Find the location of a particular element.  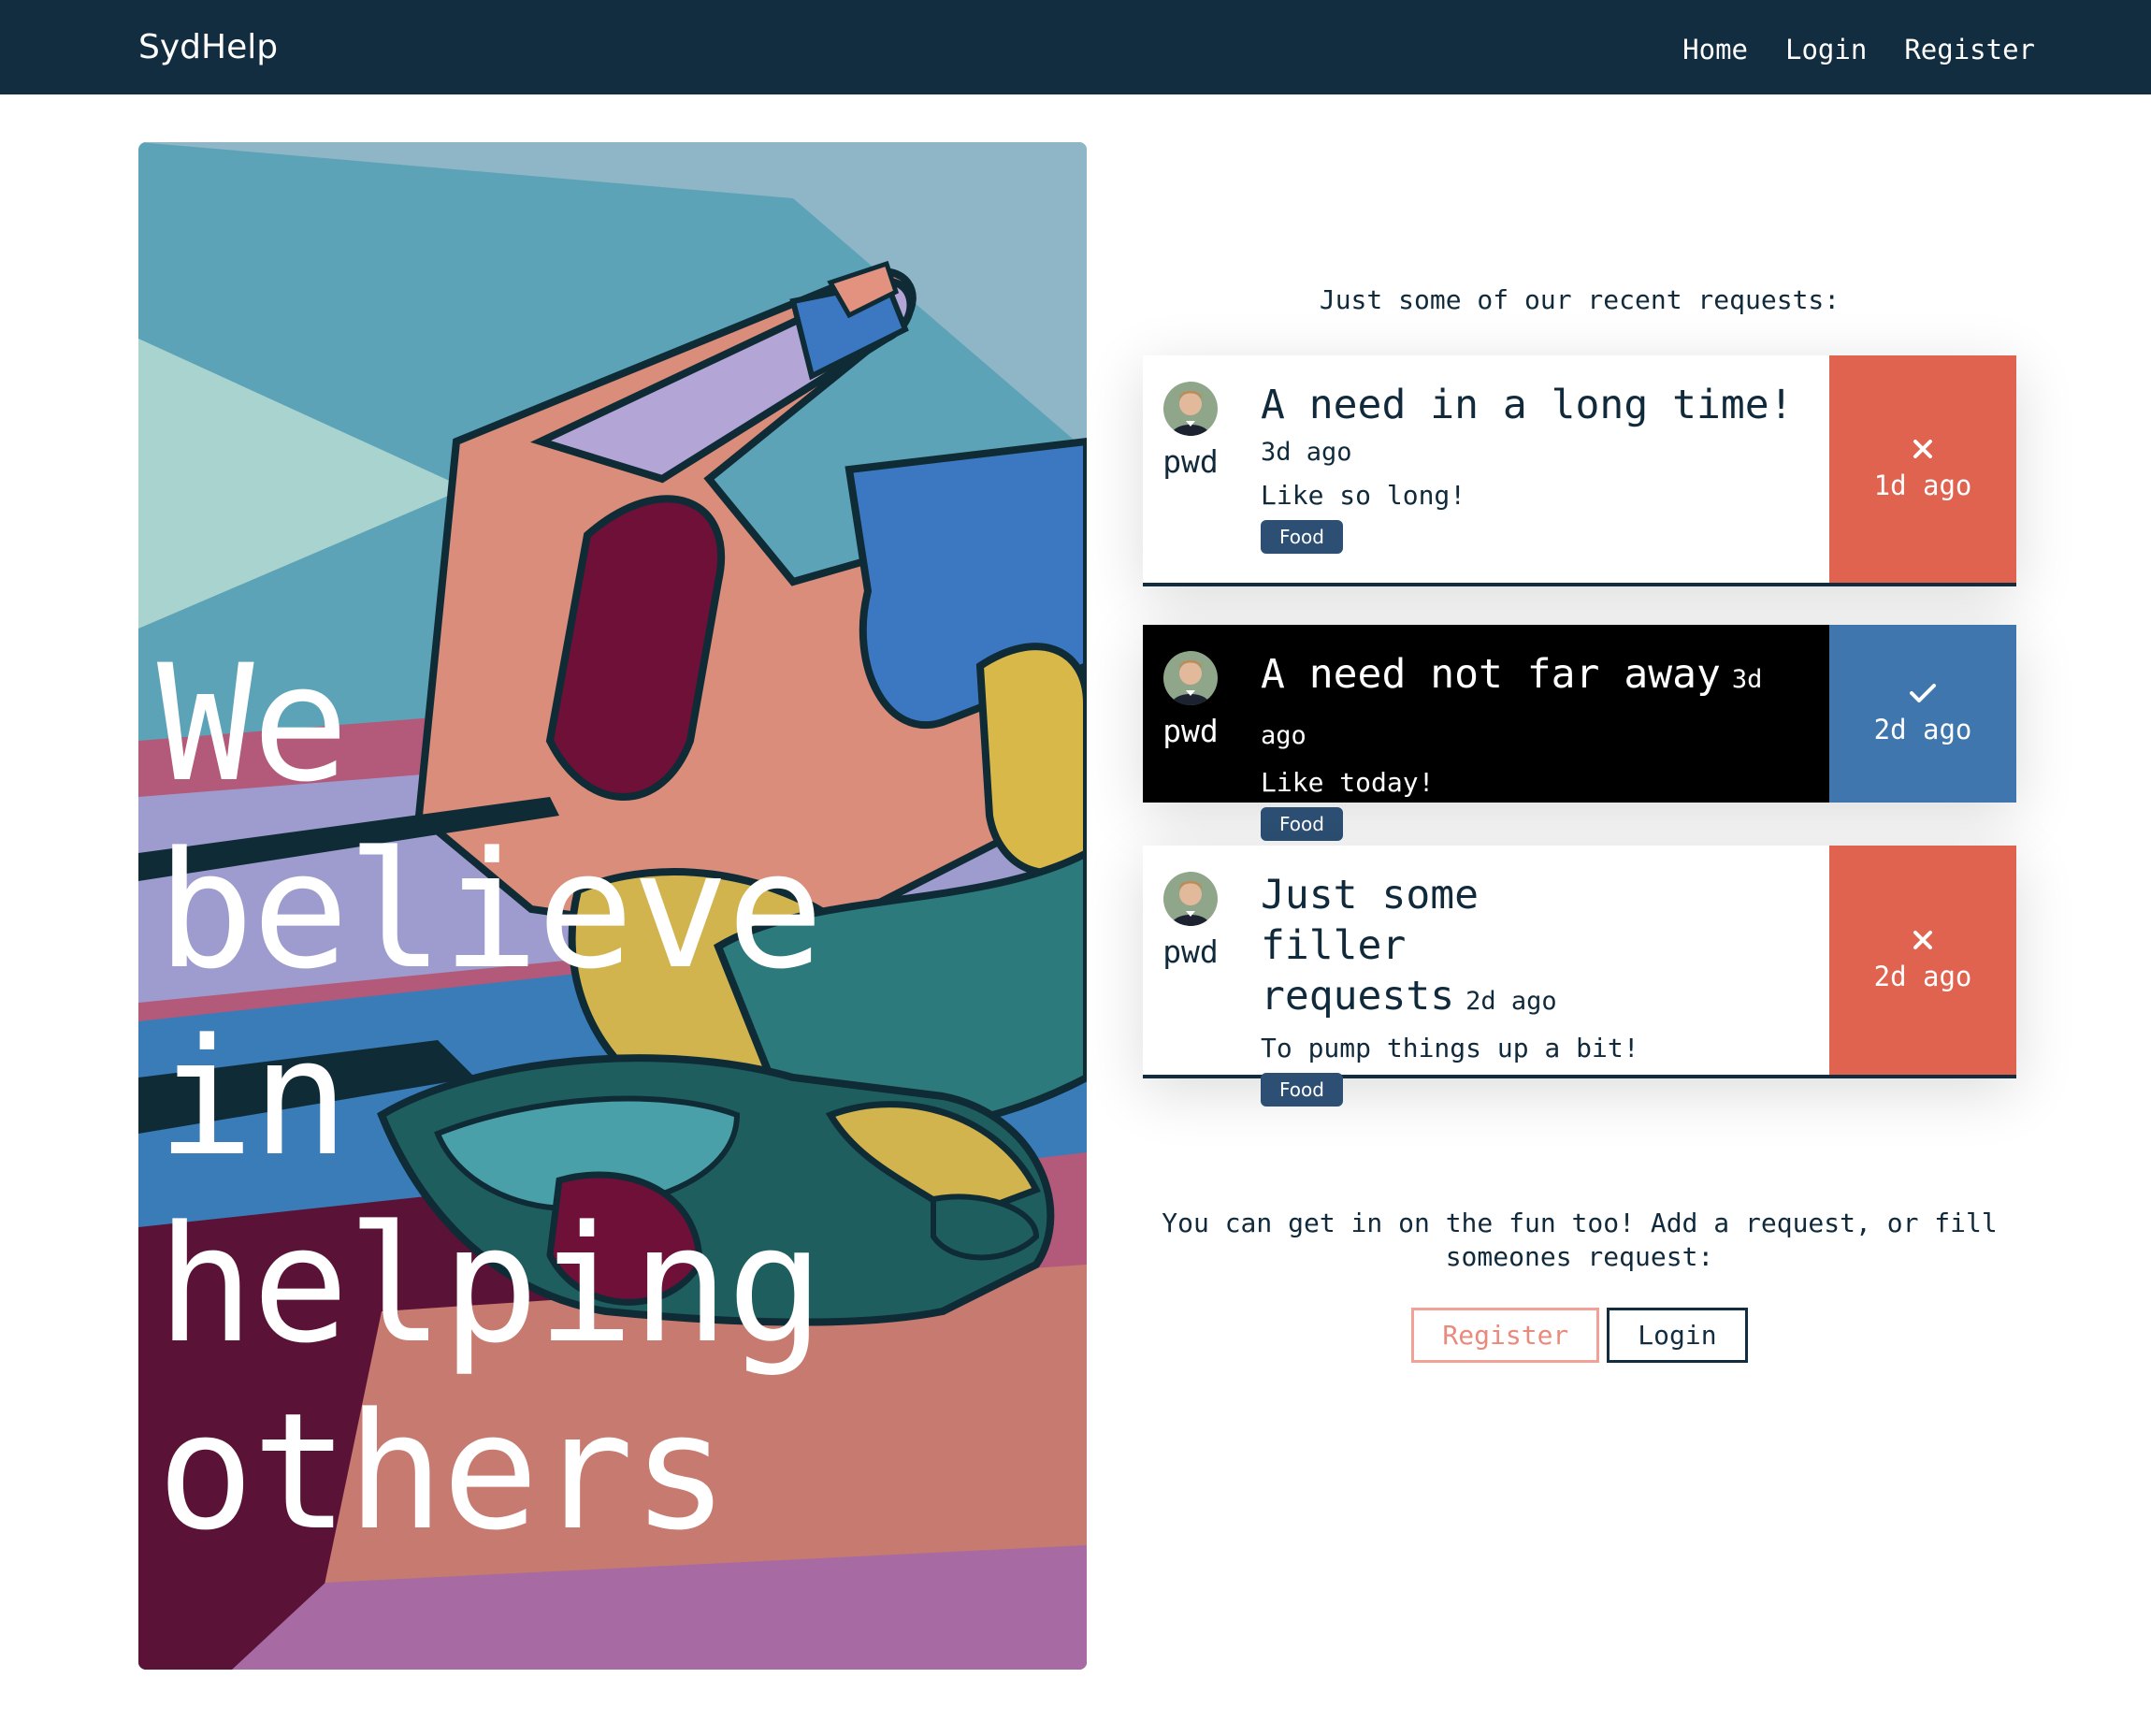

nav-links: Home Login Register is located at coordinates (1858, 49).